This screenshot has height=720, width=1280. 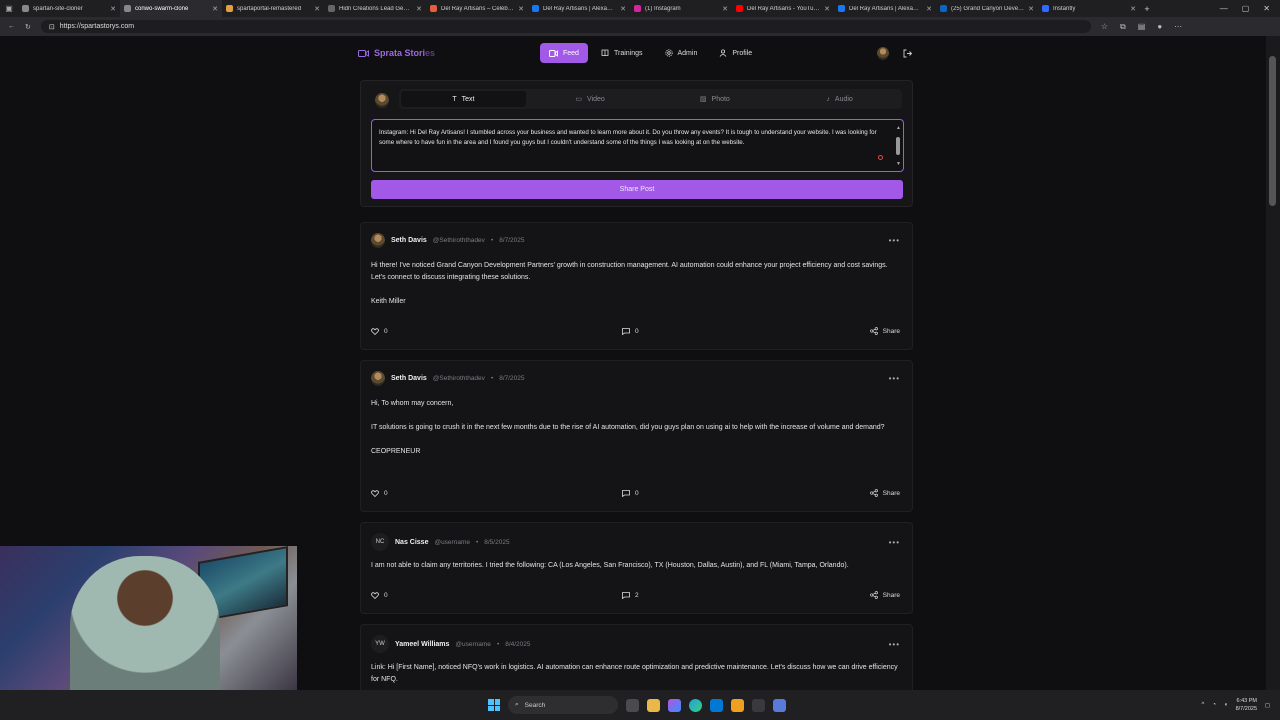 What do you see at coordinates (1123, 27) in the screenshot?
I see `extensions-icon: ⧉` at bounding box center [1123, 27].